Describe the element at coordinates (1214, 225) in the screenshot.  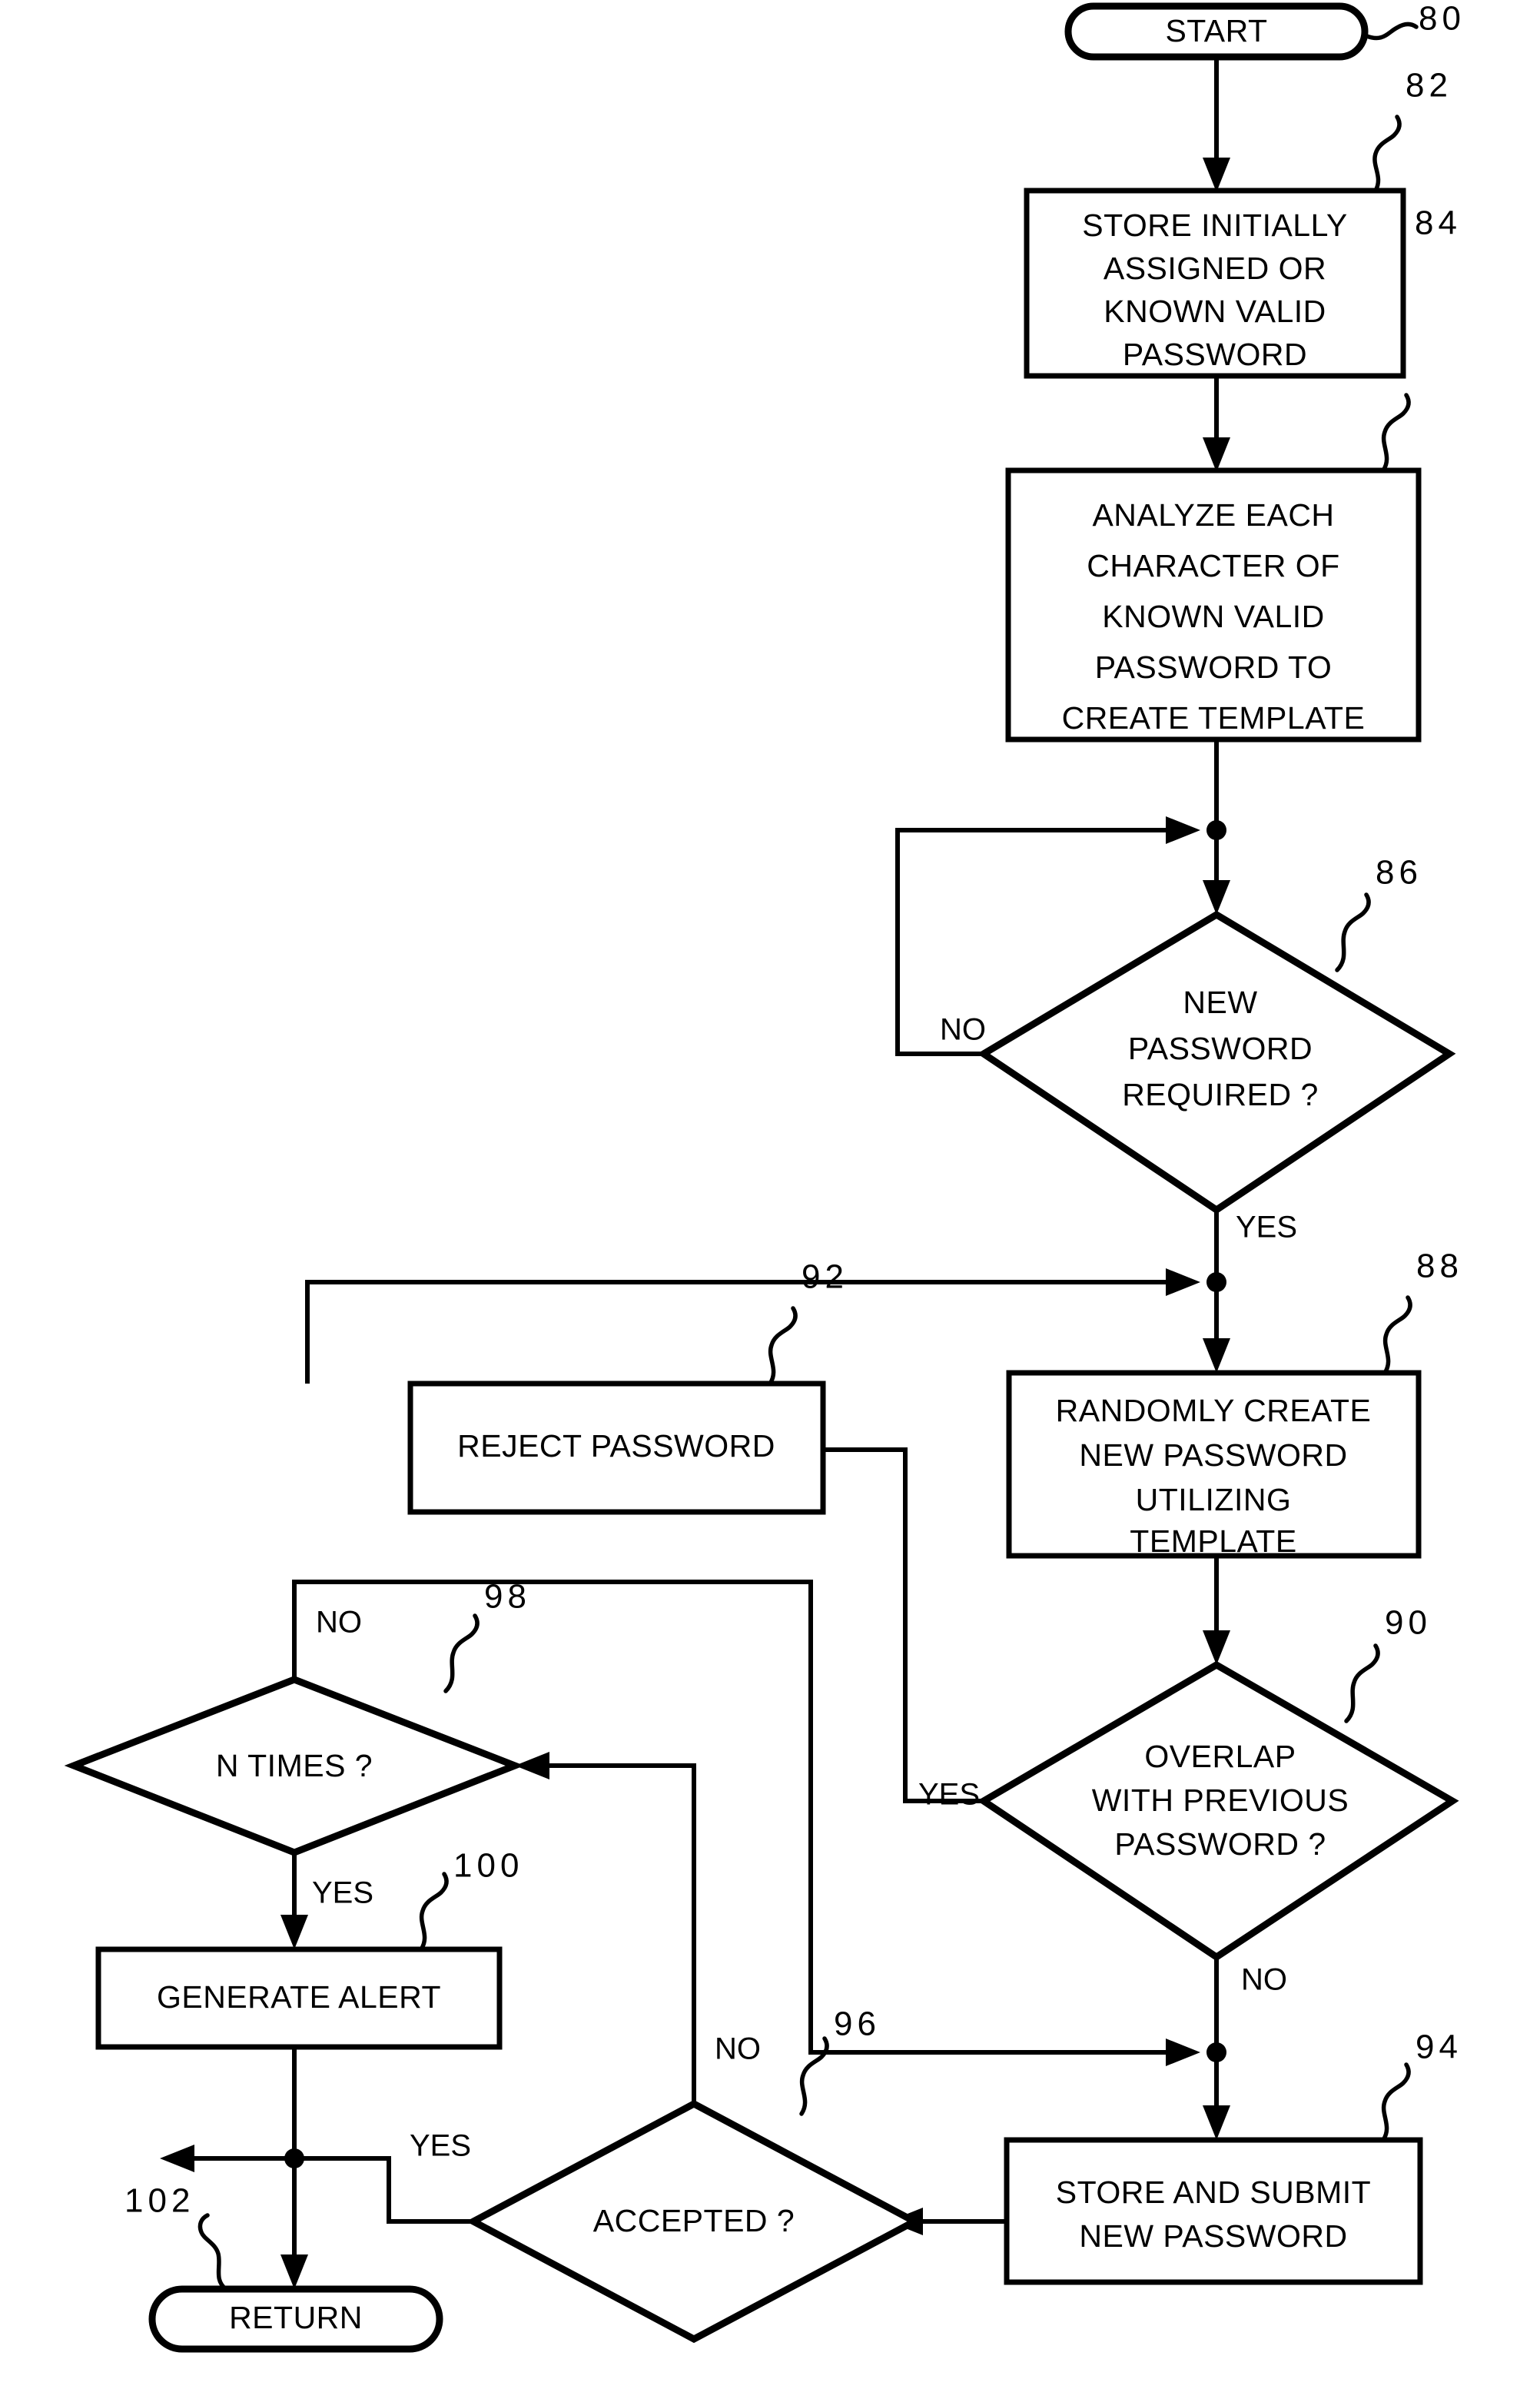
I see `store-initially-line-1: STORE INITIALLY` at that location.